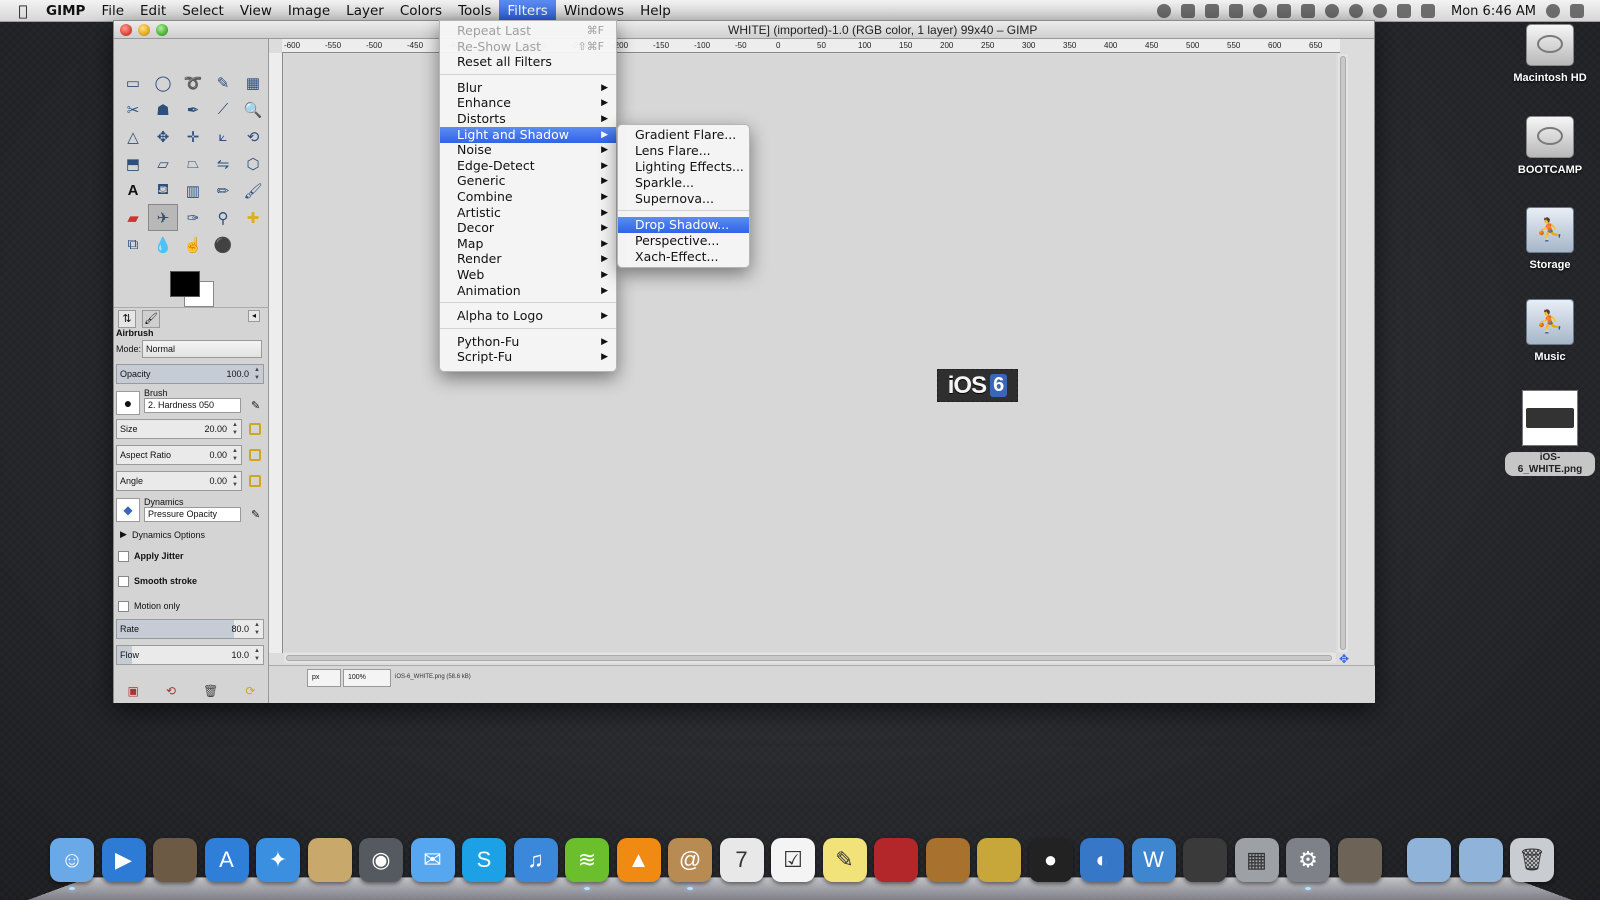  I want to click on move-tool-icon: ✥, so click(163, 136).